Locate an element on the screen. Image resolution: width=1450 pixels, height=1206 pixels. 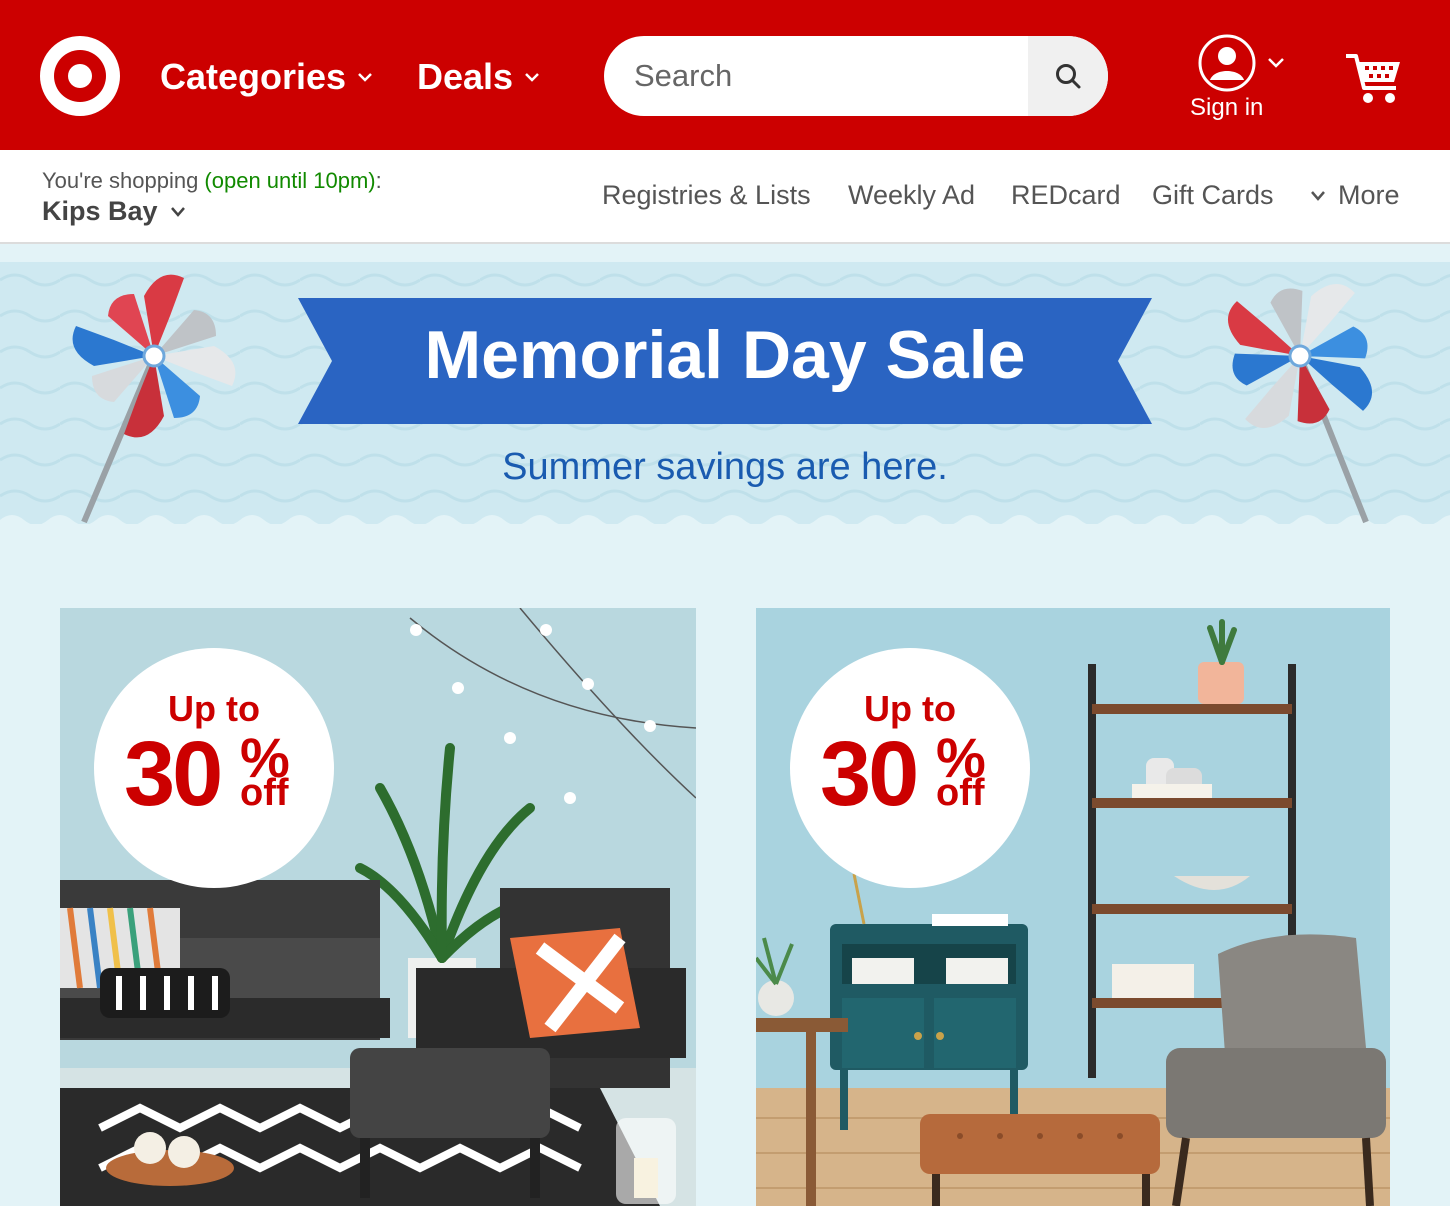
more-label: More is located at coordinates (1369, 195).